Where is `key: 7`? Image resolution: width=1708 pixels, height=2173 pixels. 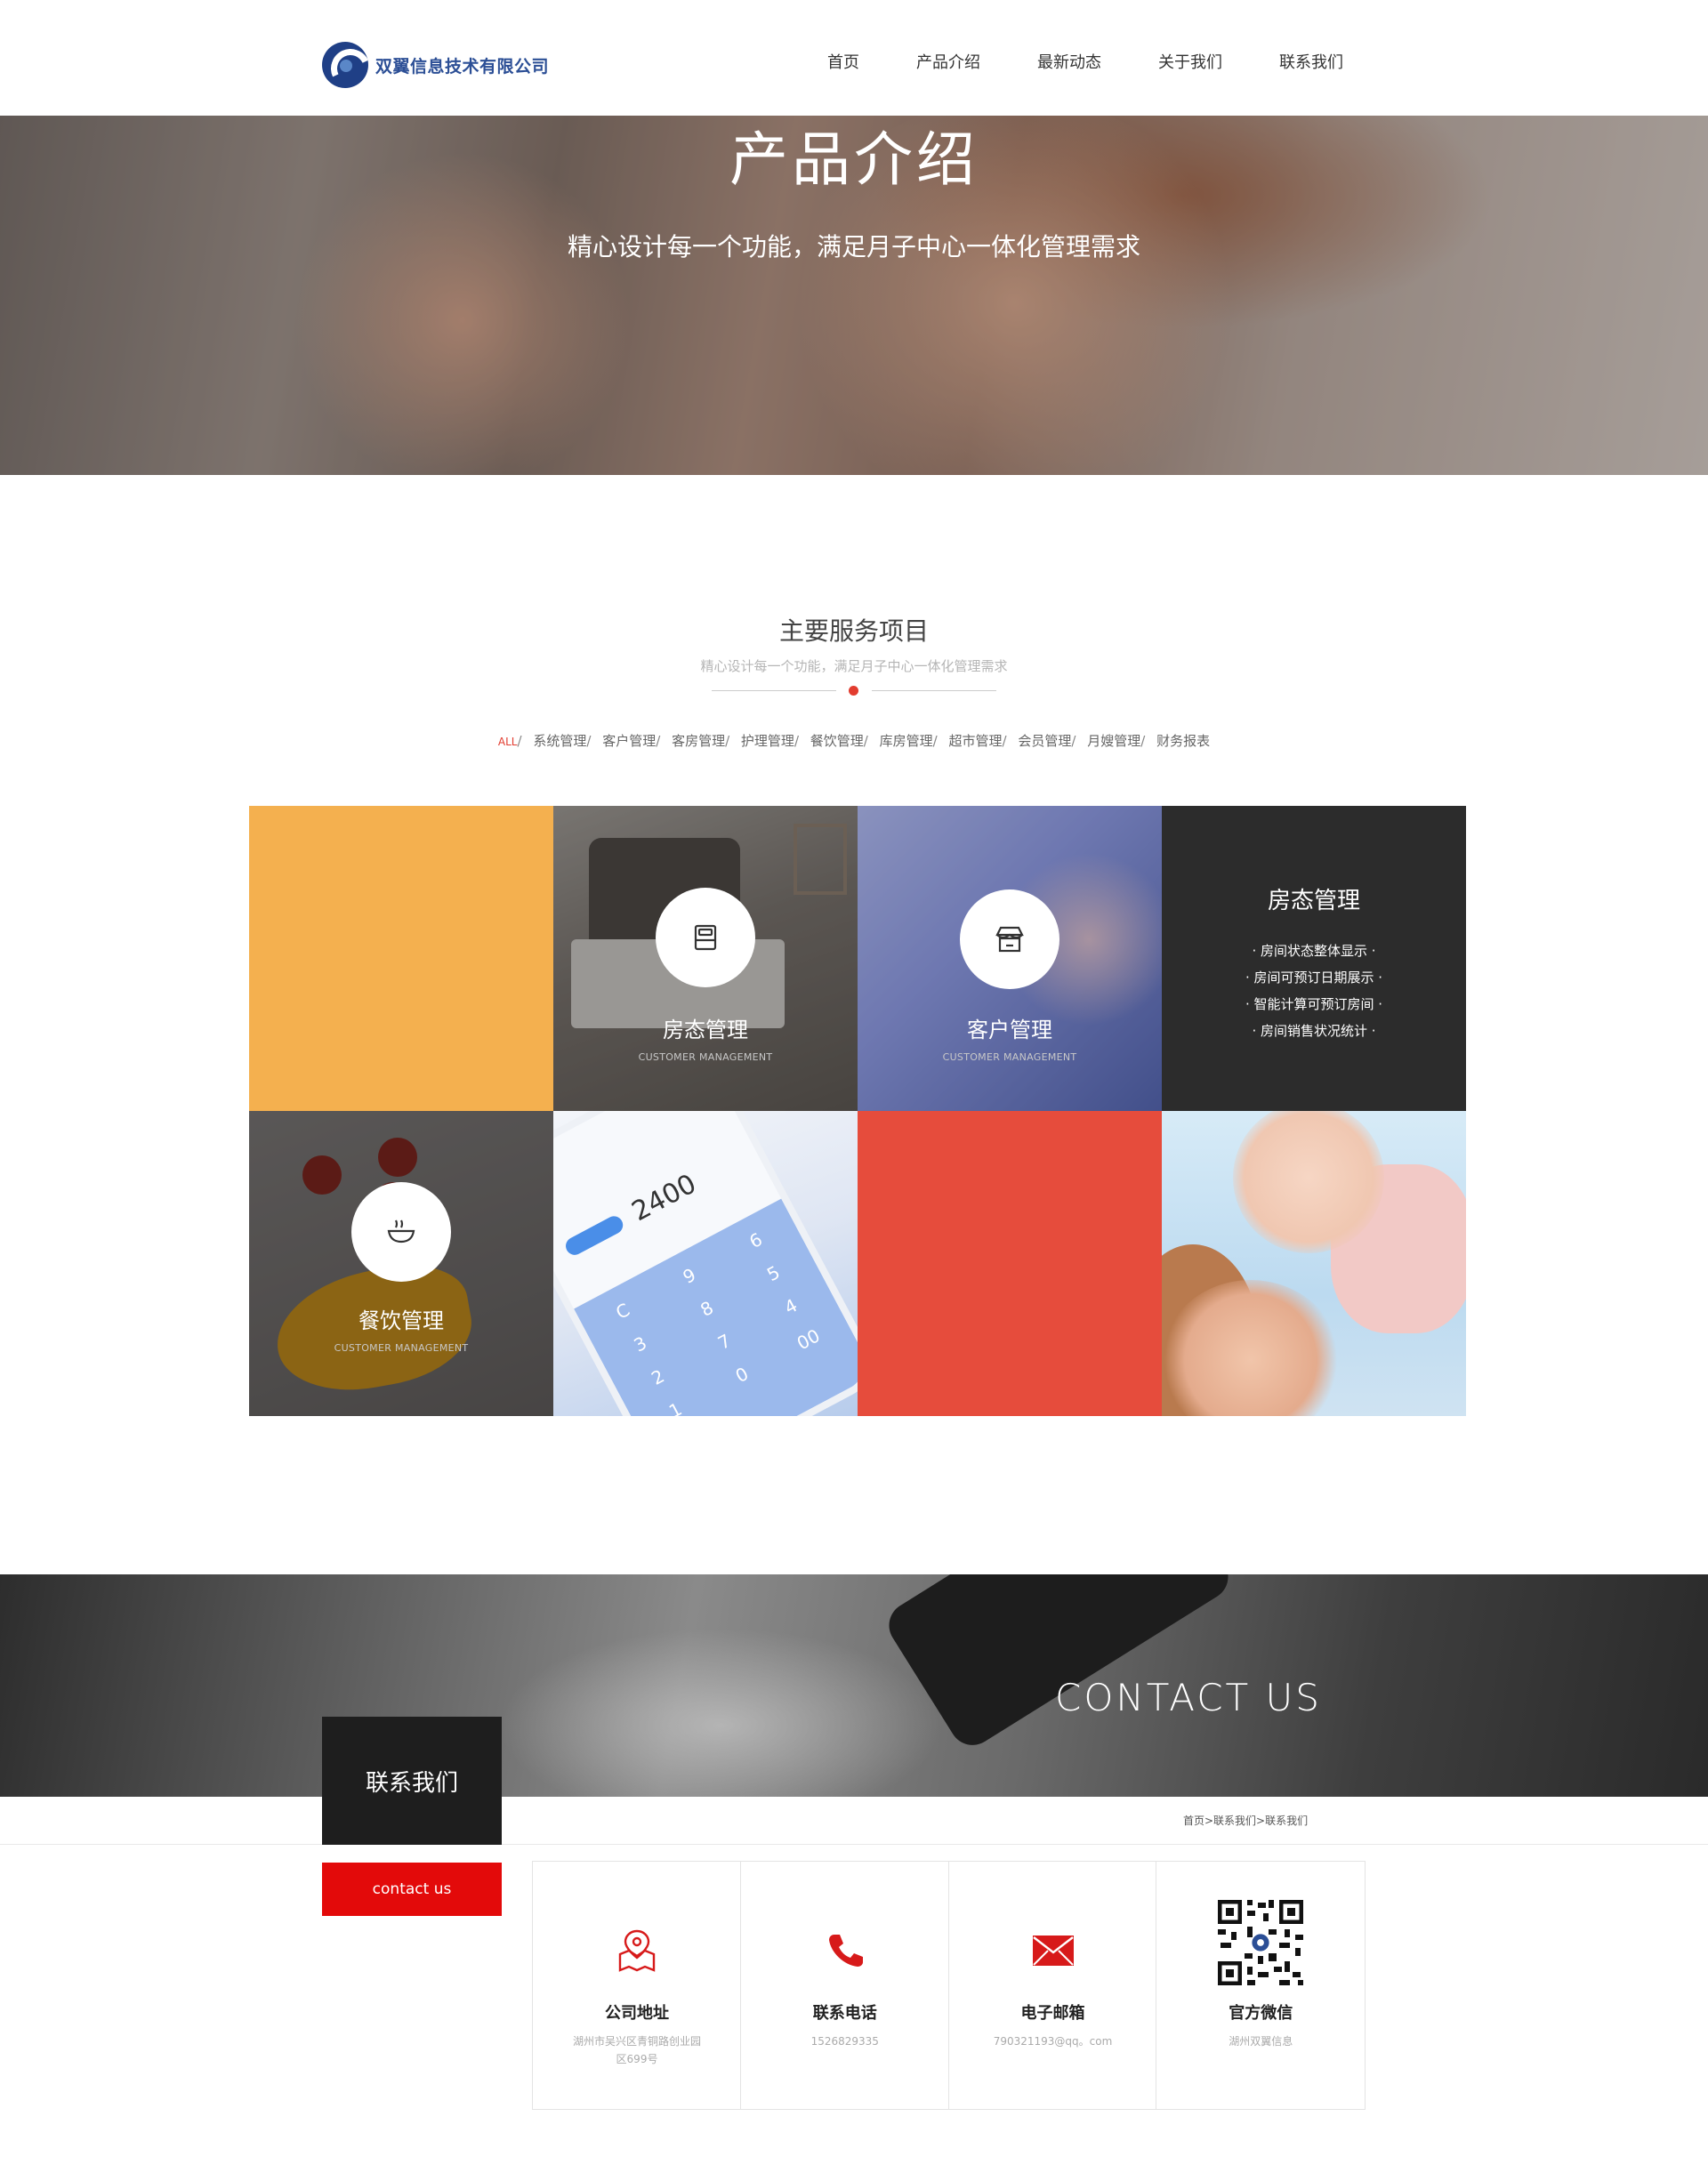
key: 7 is located at coordinates (724, 1342).